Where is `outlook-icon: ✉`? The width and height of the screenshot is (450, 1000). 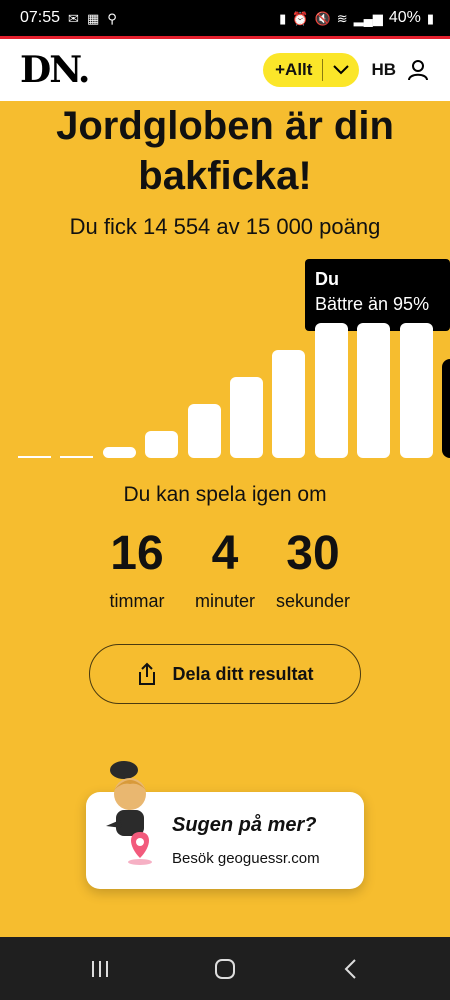 outlook-icon: ✉ is located at coordinates (73, 18).